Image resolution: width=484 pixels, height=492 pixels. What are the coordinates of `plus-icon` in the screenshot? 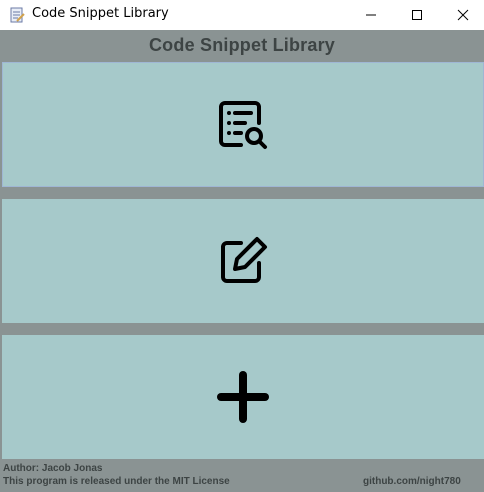 It's located at (243, 397).